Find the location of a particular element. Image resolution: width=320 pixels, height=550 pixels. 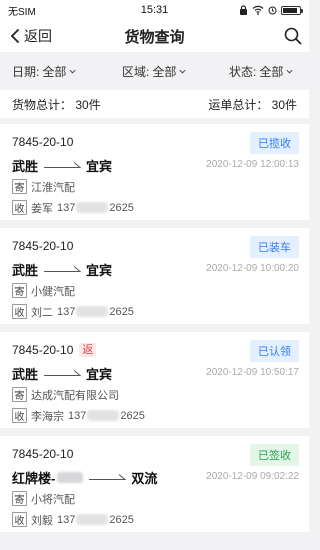

receiver-name: 刘二 is located at coordinates (42, 312).